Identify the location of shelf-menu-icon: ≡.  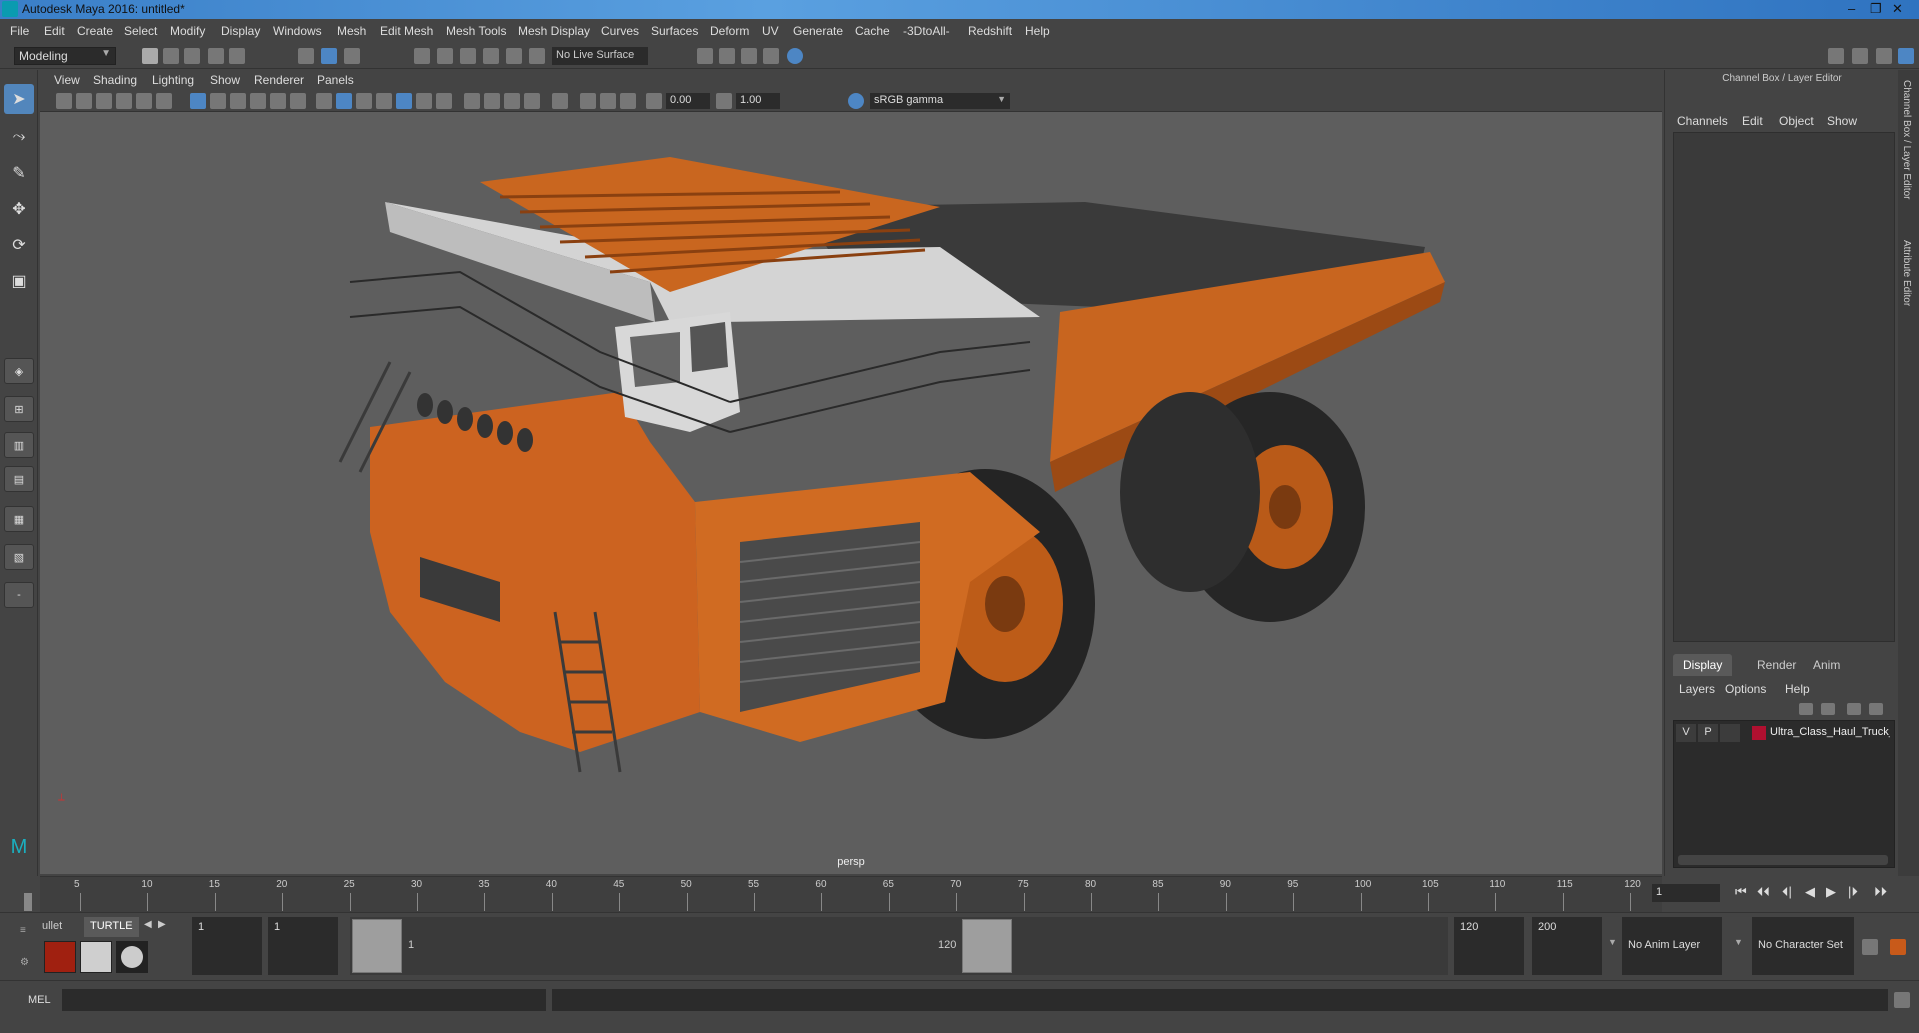
(23, 930).